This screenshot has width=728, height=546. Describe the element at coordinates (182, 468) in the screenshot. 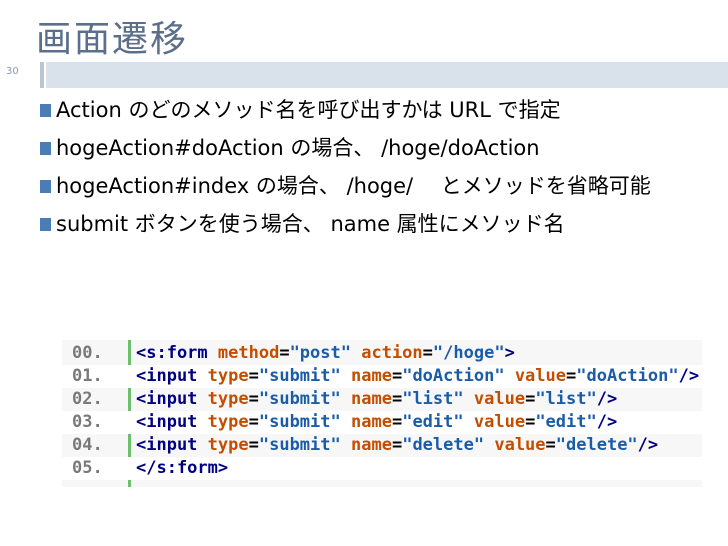

I see `code-line-source: </s:form>` at that location.